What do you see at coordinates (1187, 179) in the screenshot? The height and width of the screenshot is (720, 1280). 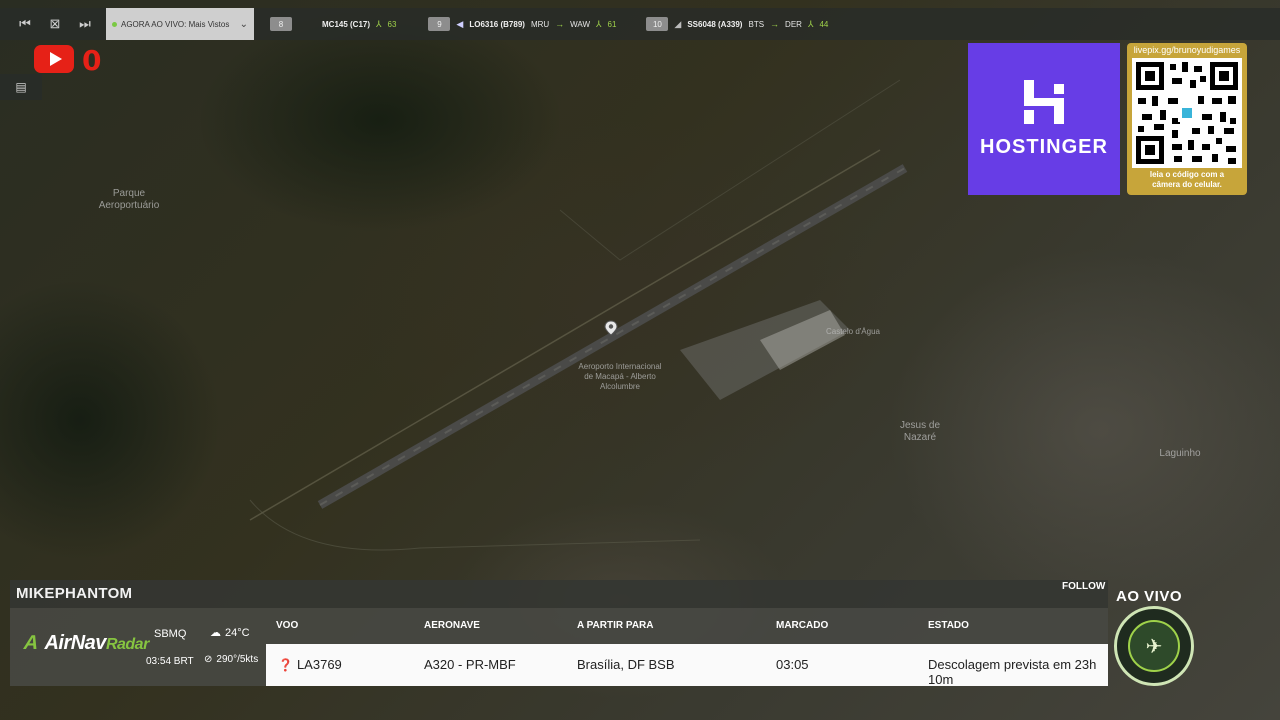 I see `qr-caption: leia o código com a câmera do celular.` at bounding box center [1187, 179].